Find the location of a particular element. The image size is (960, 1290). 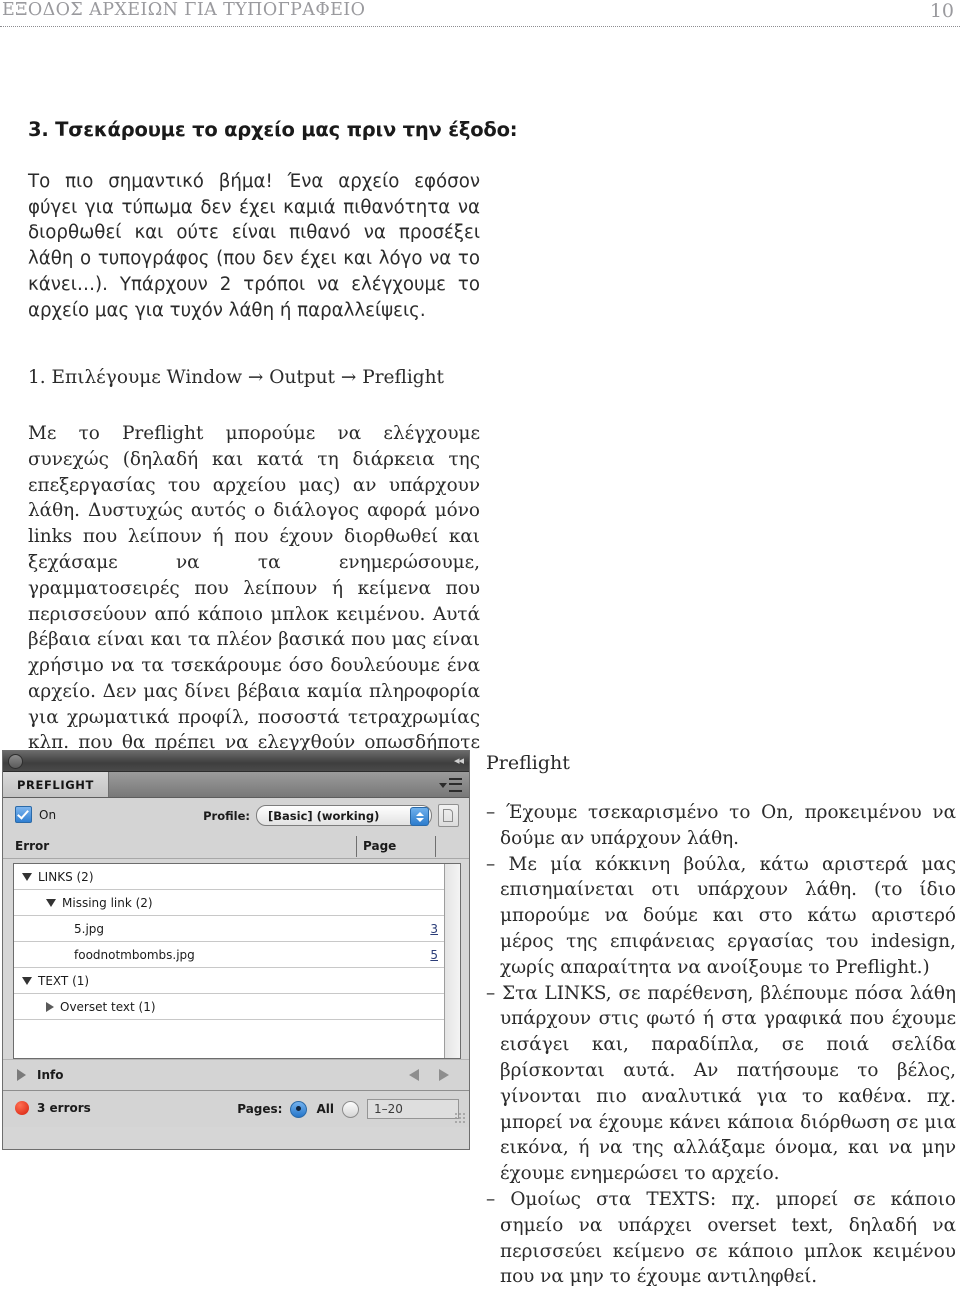

triangle-right-icon is located at coordinates (50, 1006).